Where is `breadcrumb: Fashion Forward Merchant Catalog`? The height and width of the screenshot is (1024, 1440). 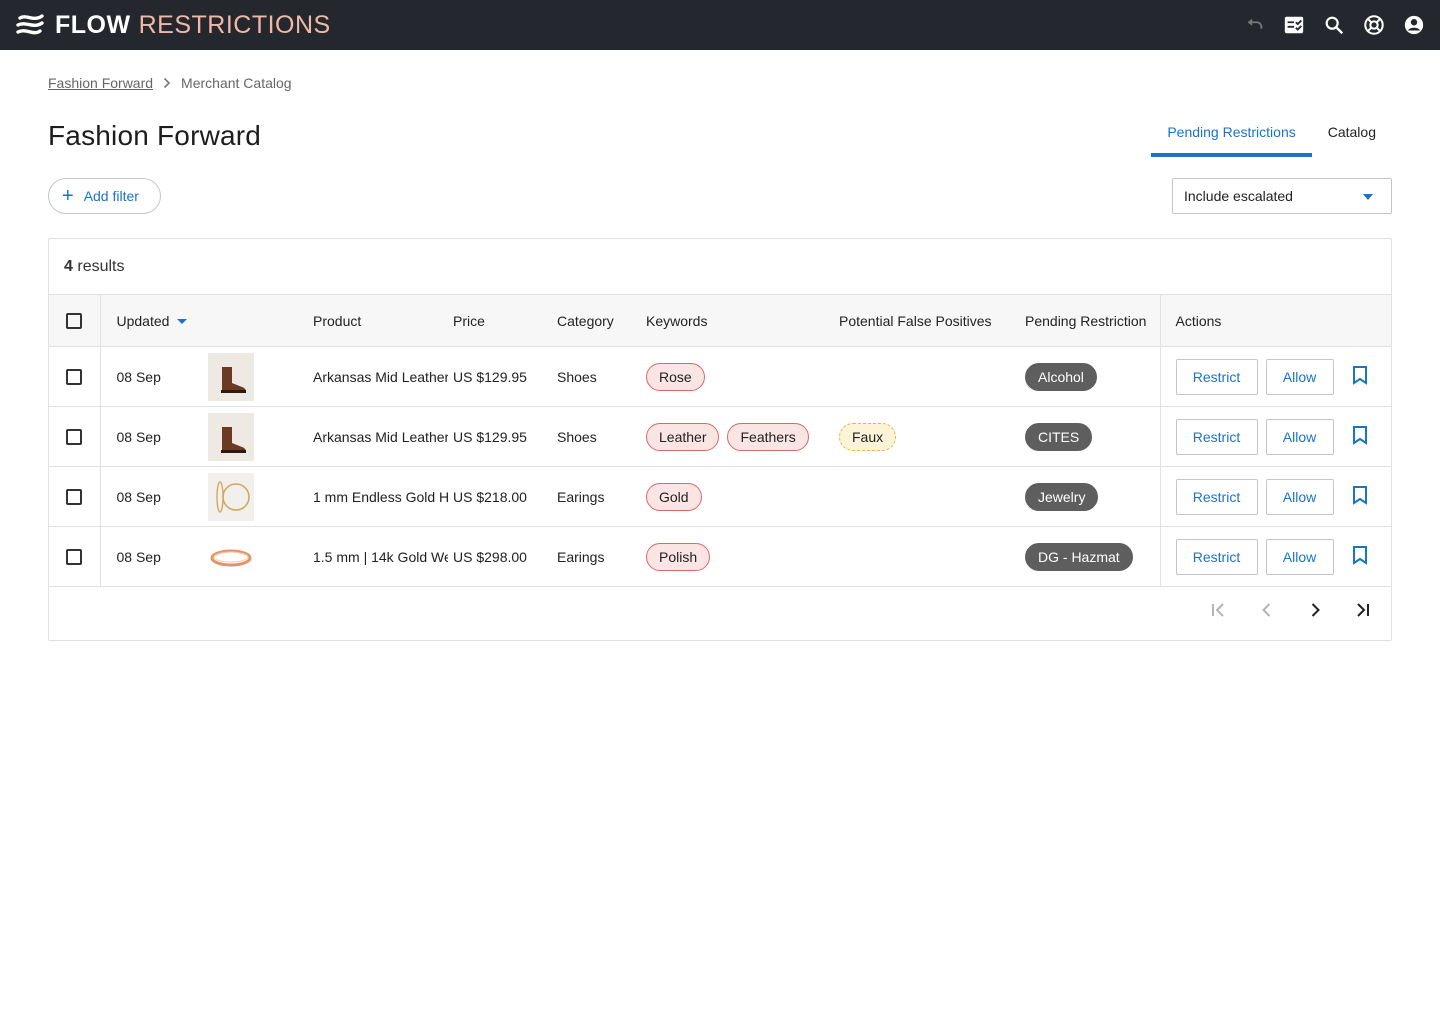 breadcrumb: Fashion Forward Merchant Catalog is located at coordinates (170, 83).